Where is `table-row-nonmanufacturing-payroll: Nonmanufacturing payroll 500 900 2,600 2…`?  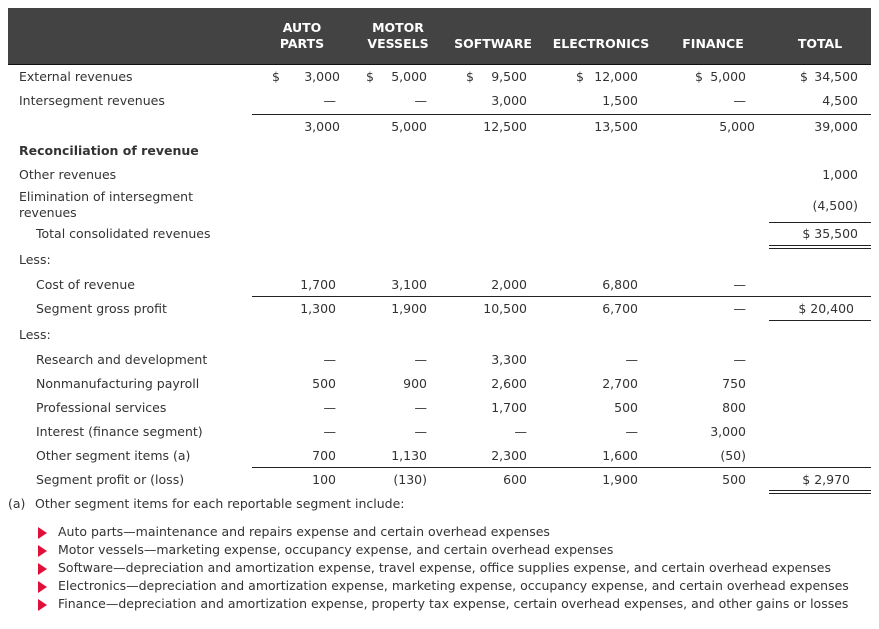 table-row-nonmanufacturing-payroll: Nonmanufacturing payroll 500 900 2,600 2… is located at coordinates (439, 387).